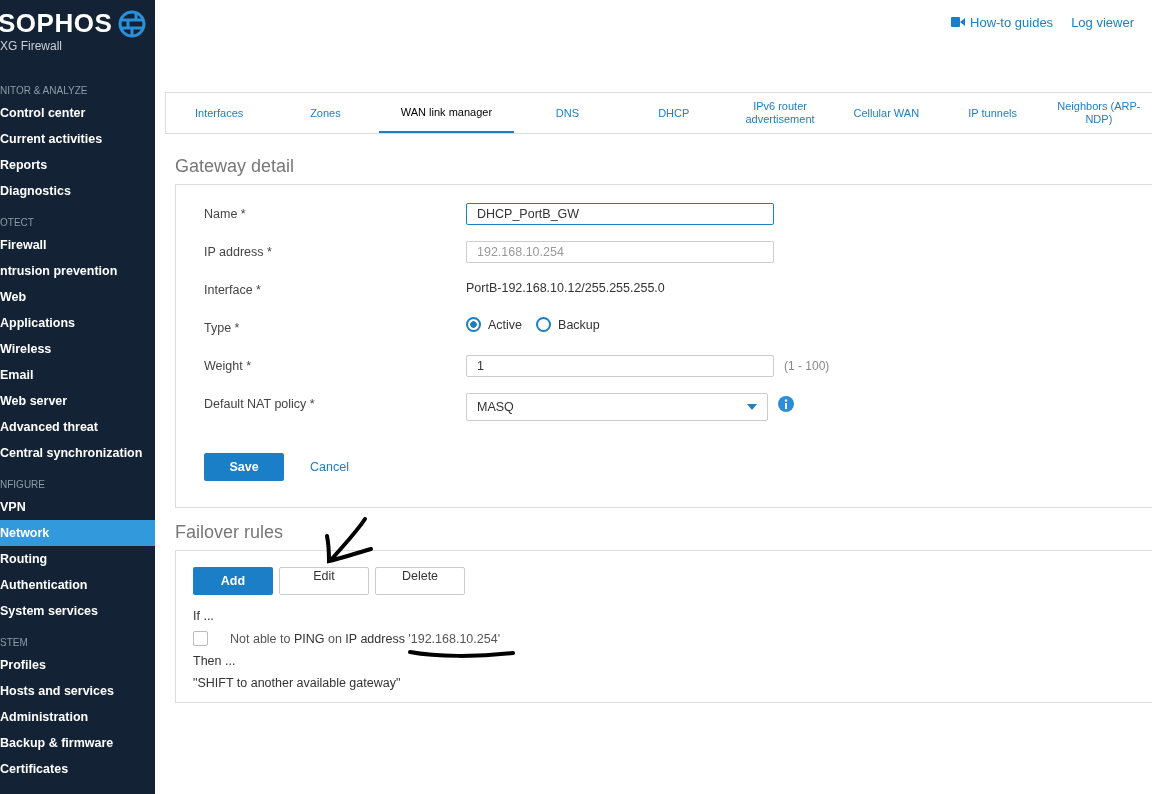  Describe the element at coordinates (620, 252) in the screenshot. I see `ip-address-field: 192.168.10.254` at that location.